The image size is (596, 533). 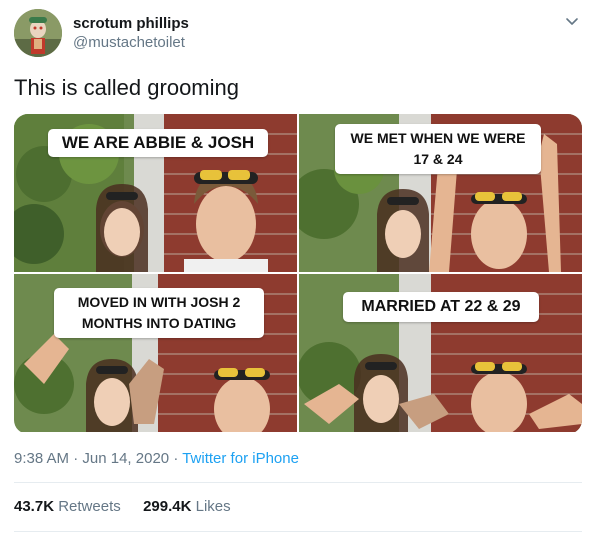 I want to click on tweet-text: This is called grooming, so click(x=126, y=87).